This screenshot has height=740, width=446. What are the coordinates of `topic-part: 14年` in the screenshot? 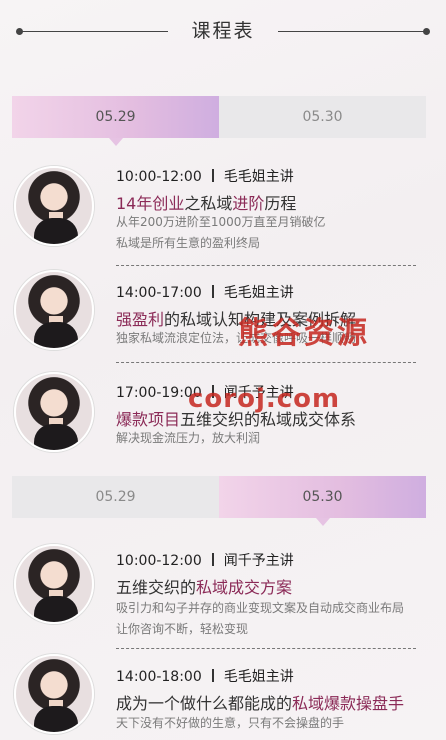 It's located at (134, 203).